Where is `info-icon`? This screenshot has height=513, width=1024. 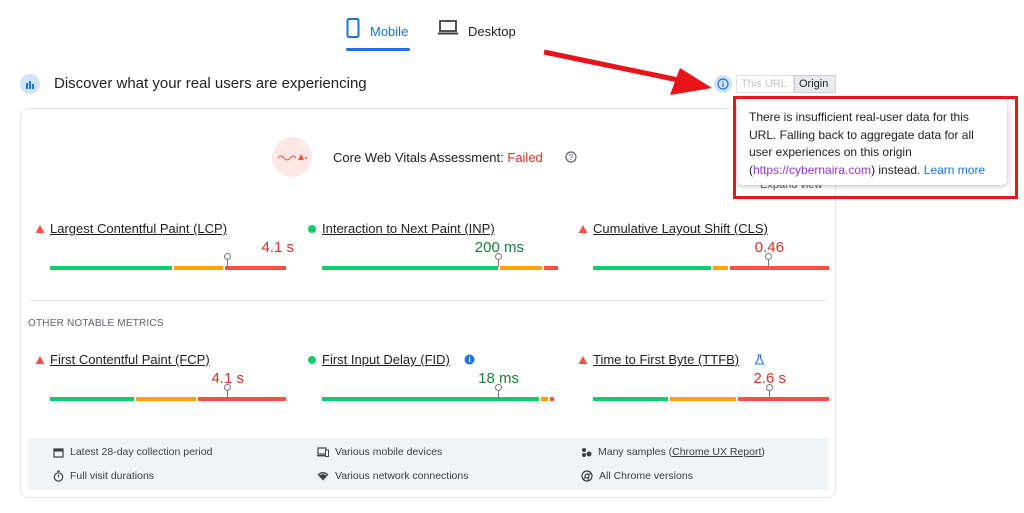 info-icon is located at coordinates (723, 84).